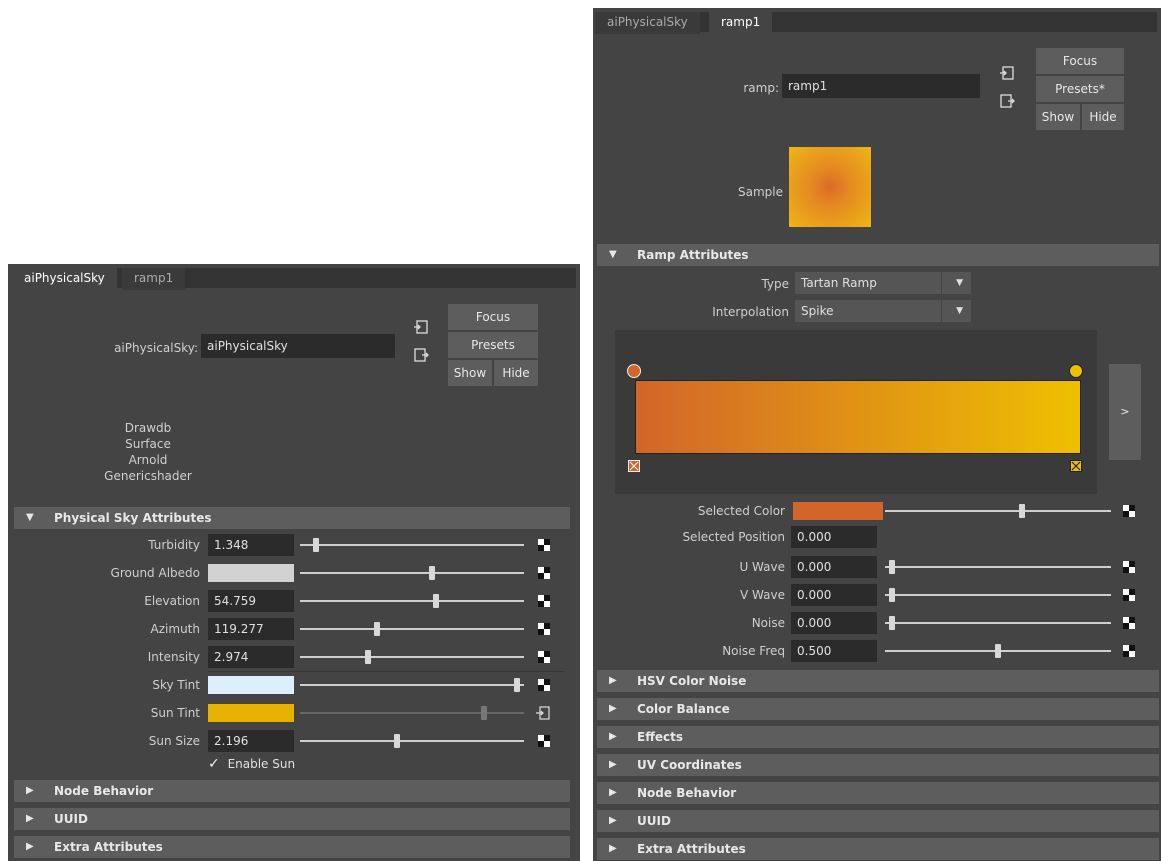 The height and width of the screenshot is (861, 1161). Describe the element at coordinates (878, 681) in the screenshot. I see `section-hsv-color-noise: ▶ HSV Color Noise` at that location.